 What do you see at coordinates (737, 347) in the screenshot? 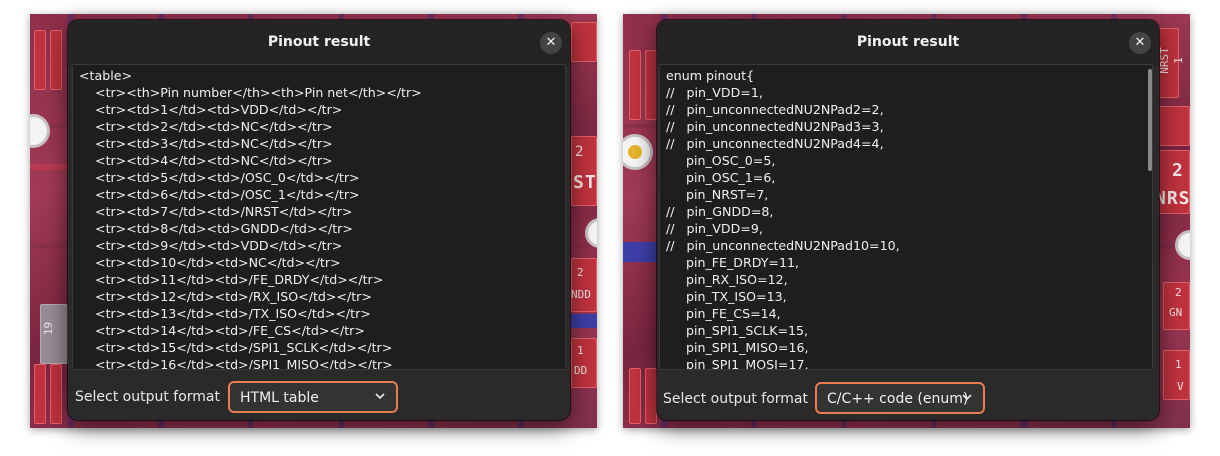
I see `code-line: pin_SPI1_MISO=16,` at bounding box center [737, 347].